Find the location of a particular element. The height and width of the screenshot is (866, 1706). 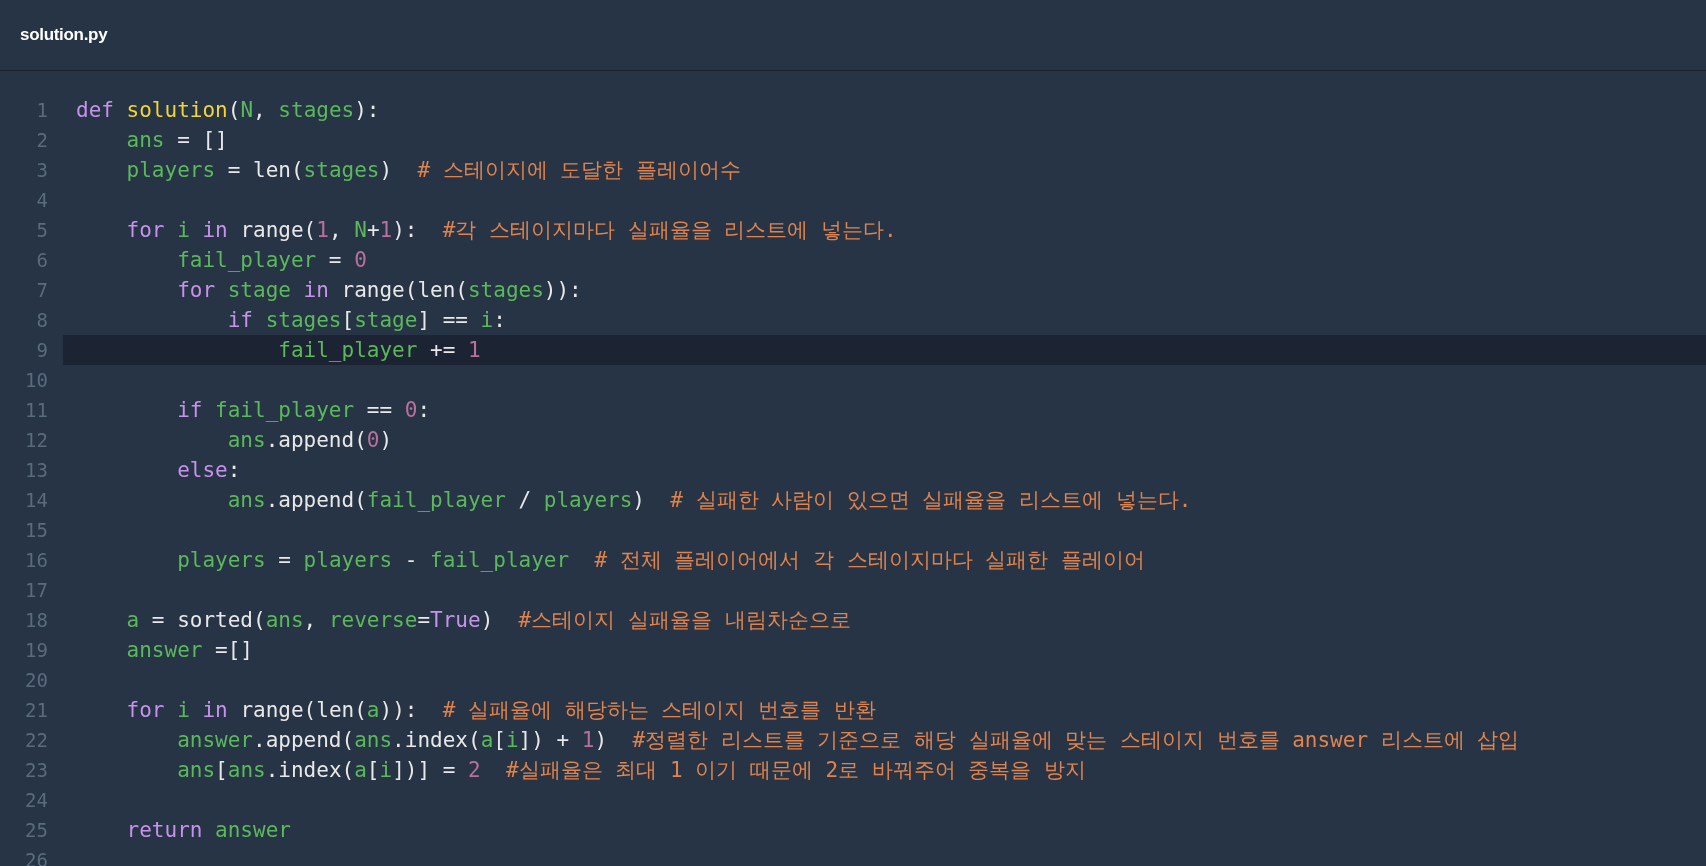

code-line: ans = [] is located at coordinates (177, 140).